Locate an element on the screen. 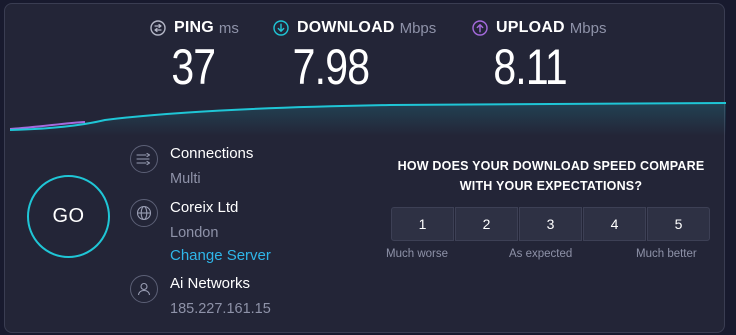 The image size is (736, 335). rating-option-3: 3 is located at coordinates (550, 224).